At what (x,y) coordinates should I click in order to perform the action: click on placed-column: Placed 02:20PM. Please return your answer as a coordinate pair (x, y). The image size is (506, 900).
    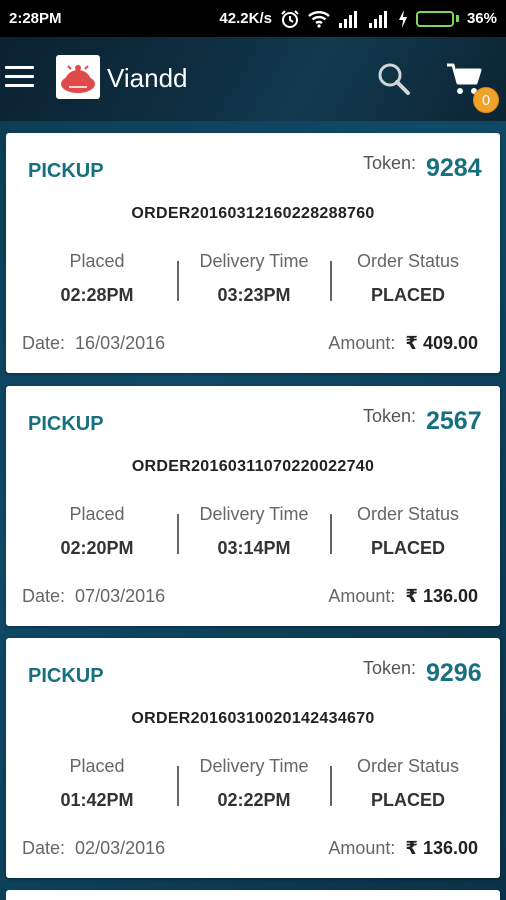
    Looking at the image, I should click on (97, 531).